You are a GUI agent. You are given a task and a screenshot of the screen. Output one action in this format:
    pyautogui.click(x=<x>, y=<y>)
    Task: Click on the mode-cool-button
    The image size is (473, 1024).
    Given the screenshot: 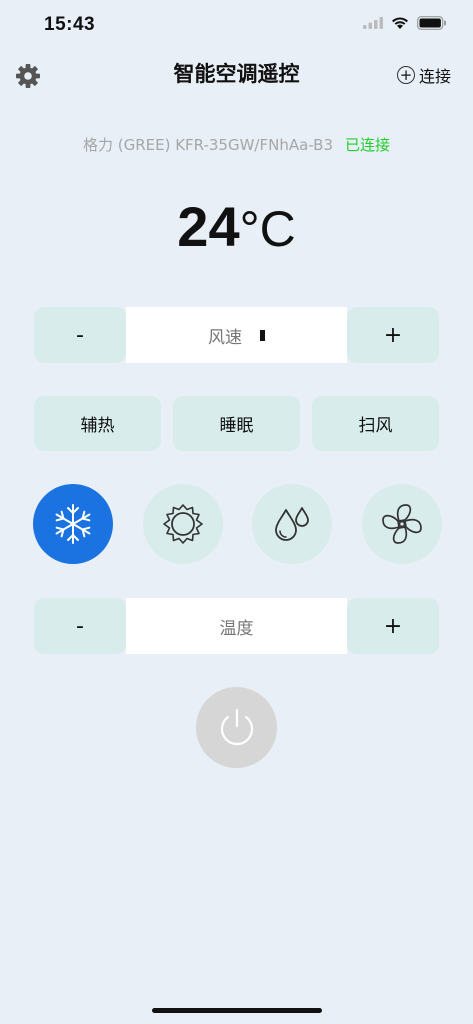 What is the action you would take?
    pyautogui.click(x=73, y=524)
    